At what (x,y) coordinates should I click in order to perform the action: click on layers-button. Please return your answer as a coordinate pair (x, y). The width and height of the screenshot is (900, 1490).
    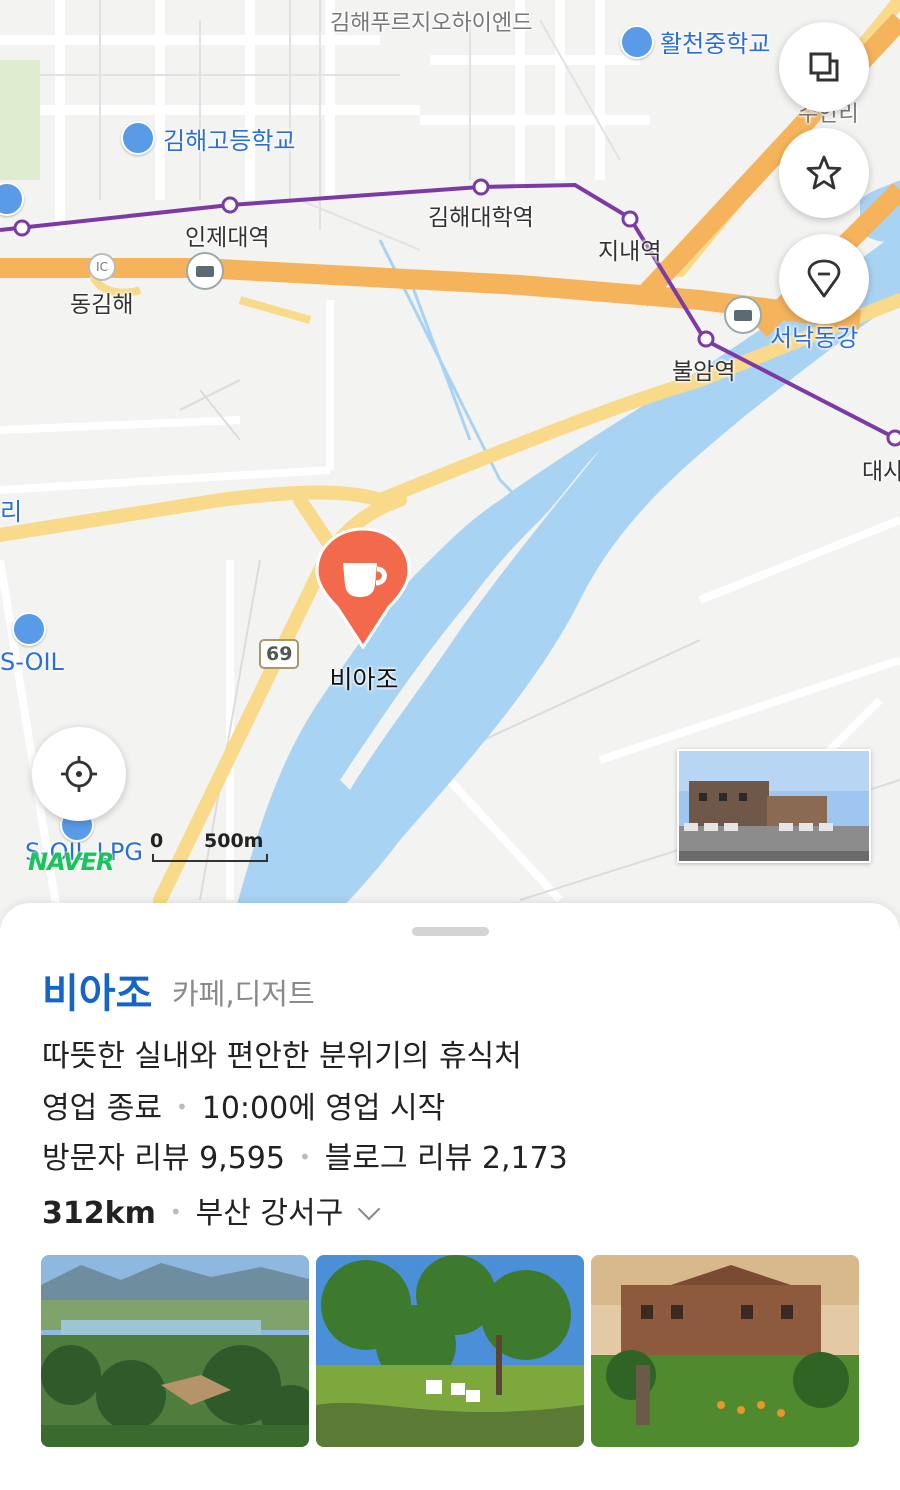
    Looking at the image, I should click on (824, 67).